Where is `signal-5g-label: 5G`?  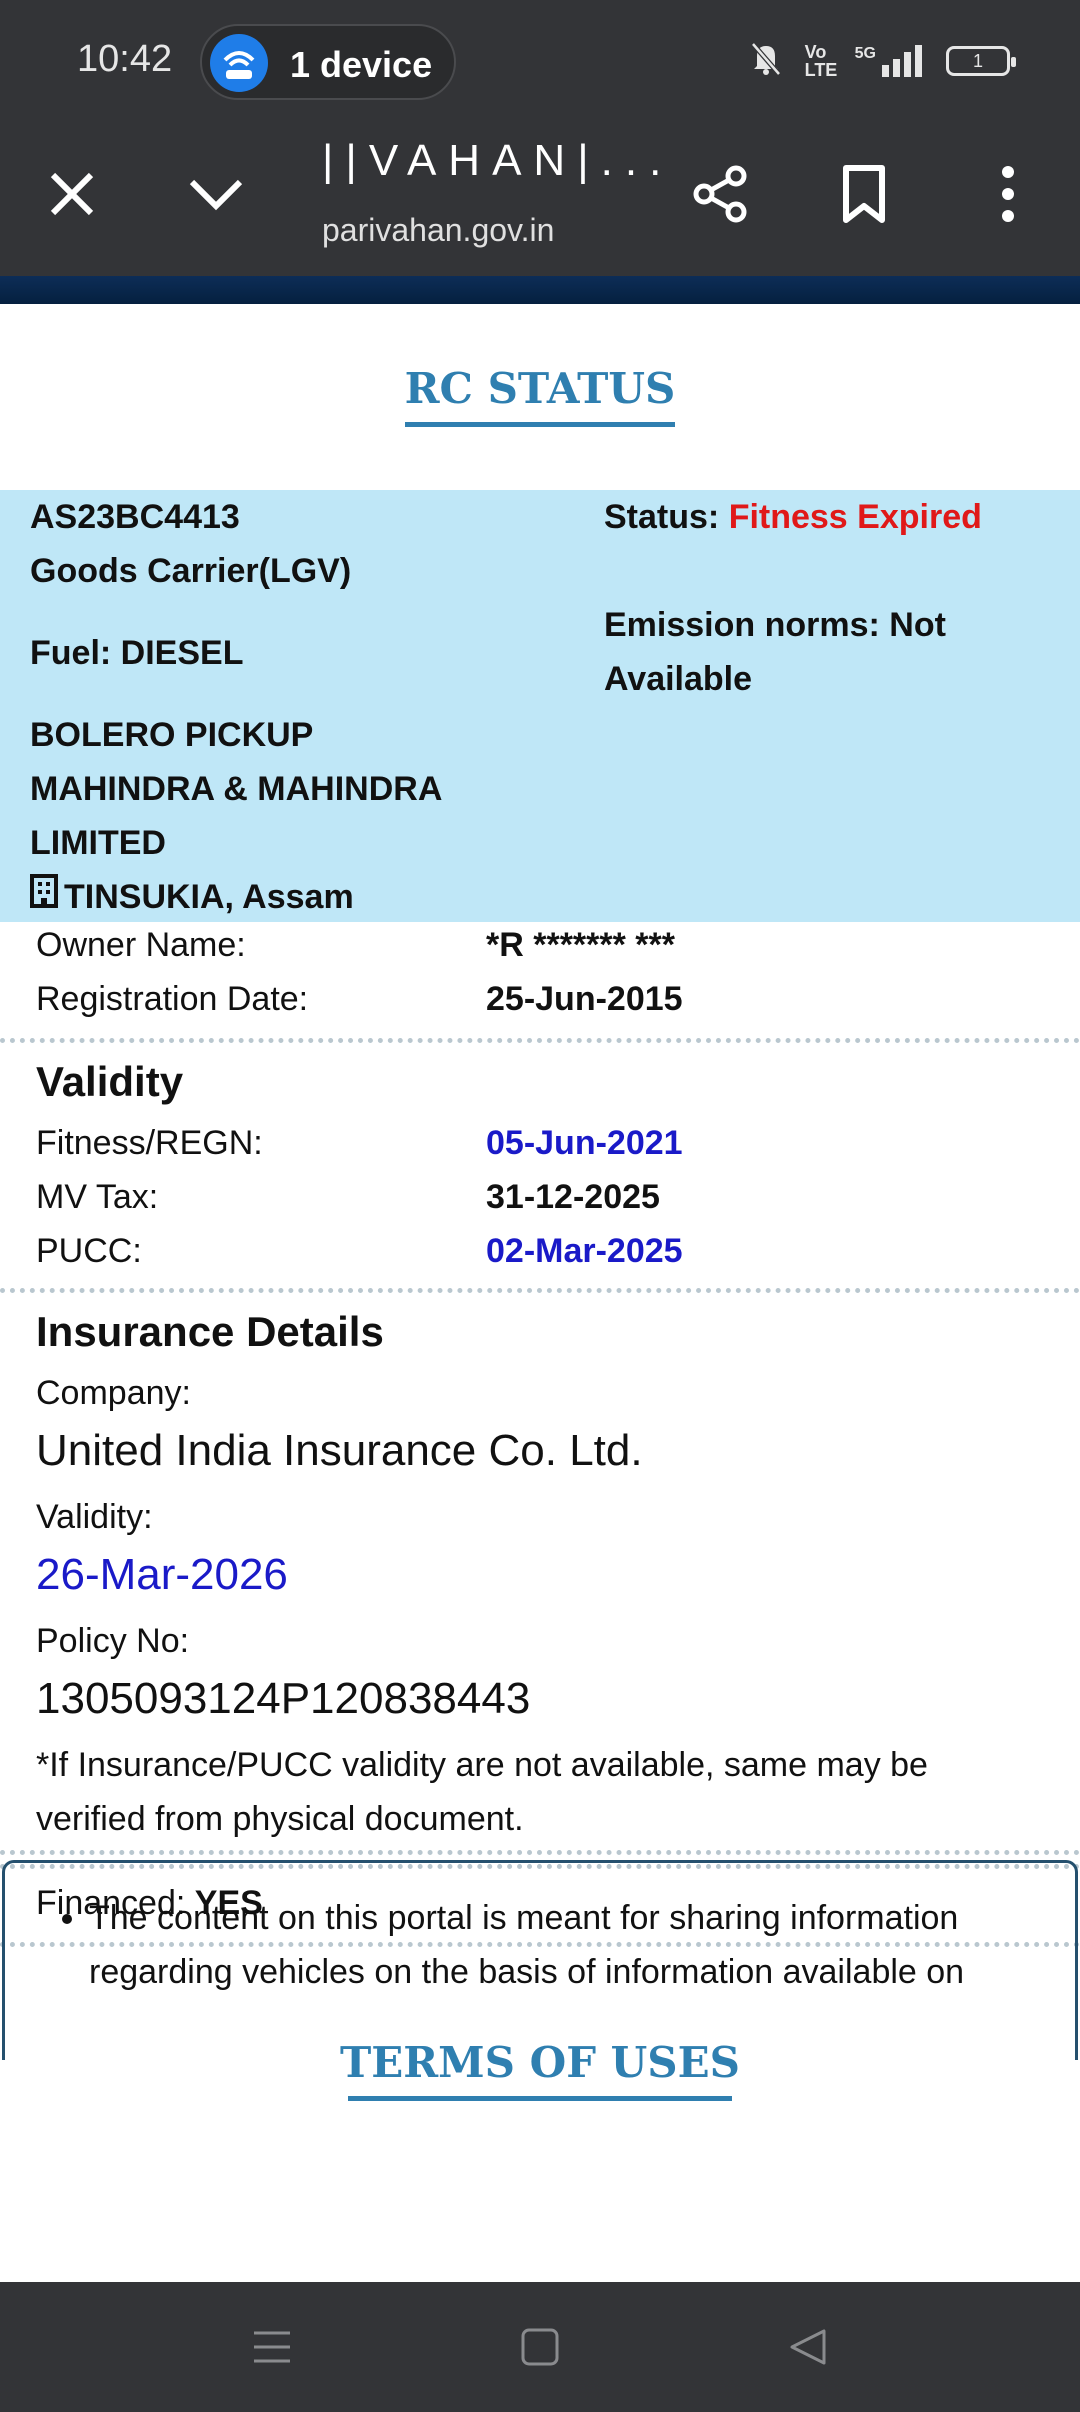 signal-5g-label: 5G is located at coordinates (865, 53).